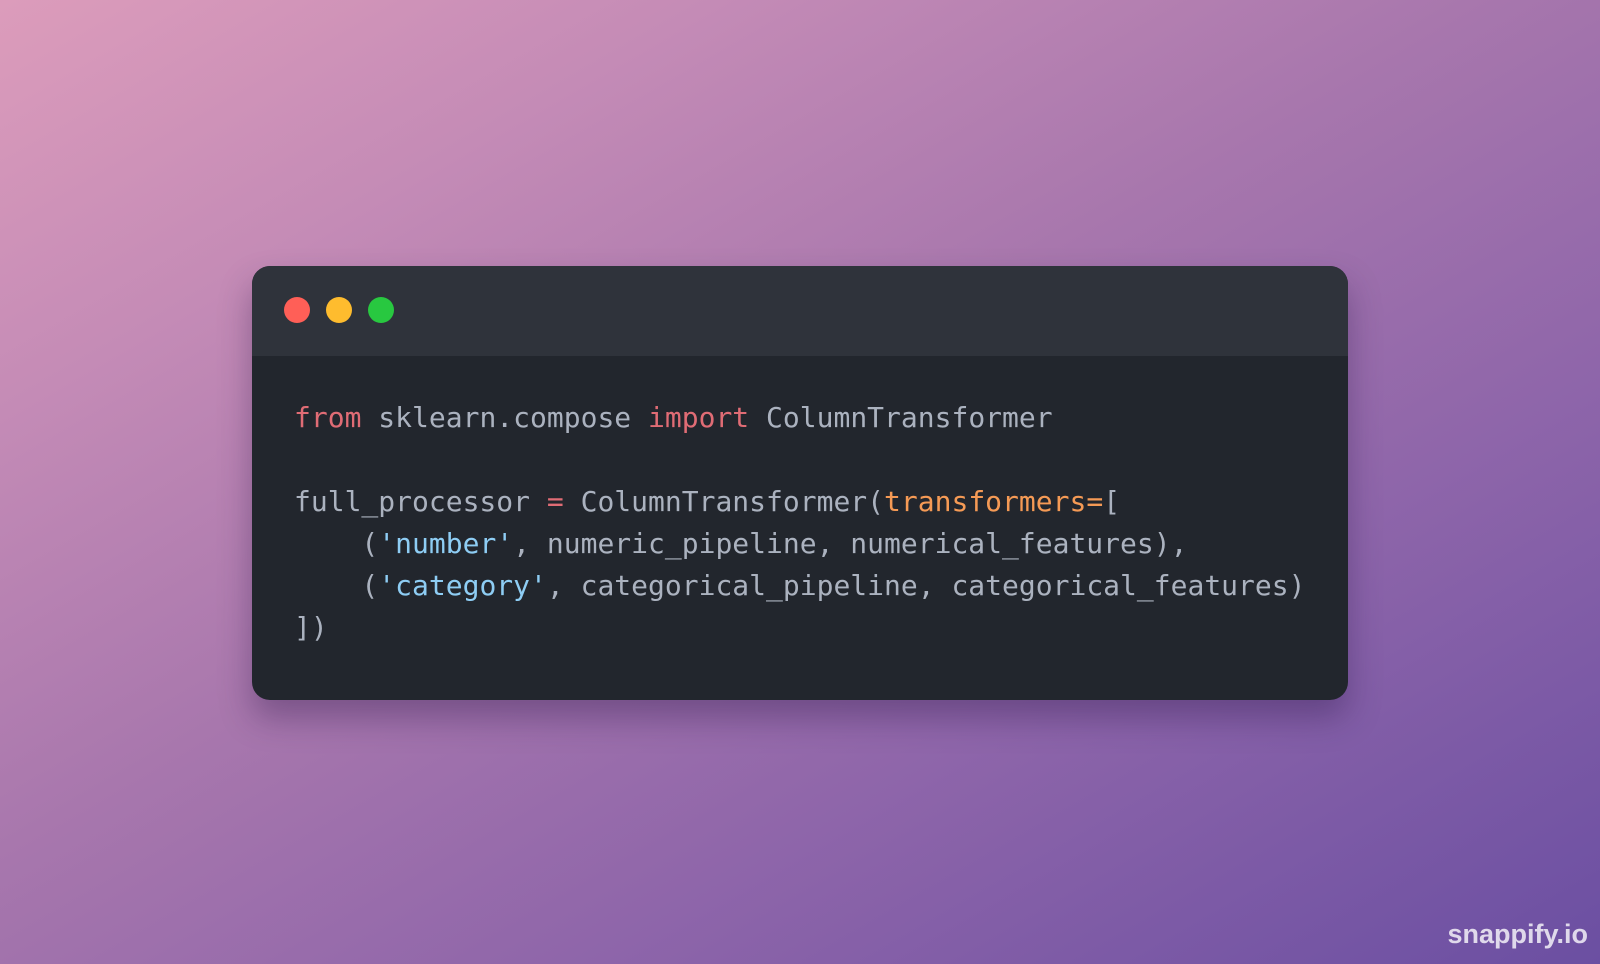 Image resolution: width=1600 pixels, height=964 pixels. What do you see at coordinates (446, 543) in the screenshot?
I see `code-token-string: 'number'` at bounding box center [446, 543].